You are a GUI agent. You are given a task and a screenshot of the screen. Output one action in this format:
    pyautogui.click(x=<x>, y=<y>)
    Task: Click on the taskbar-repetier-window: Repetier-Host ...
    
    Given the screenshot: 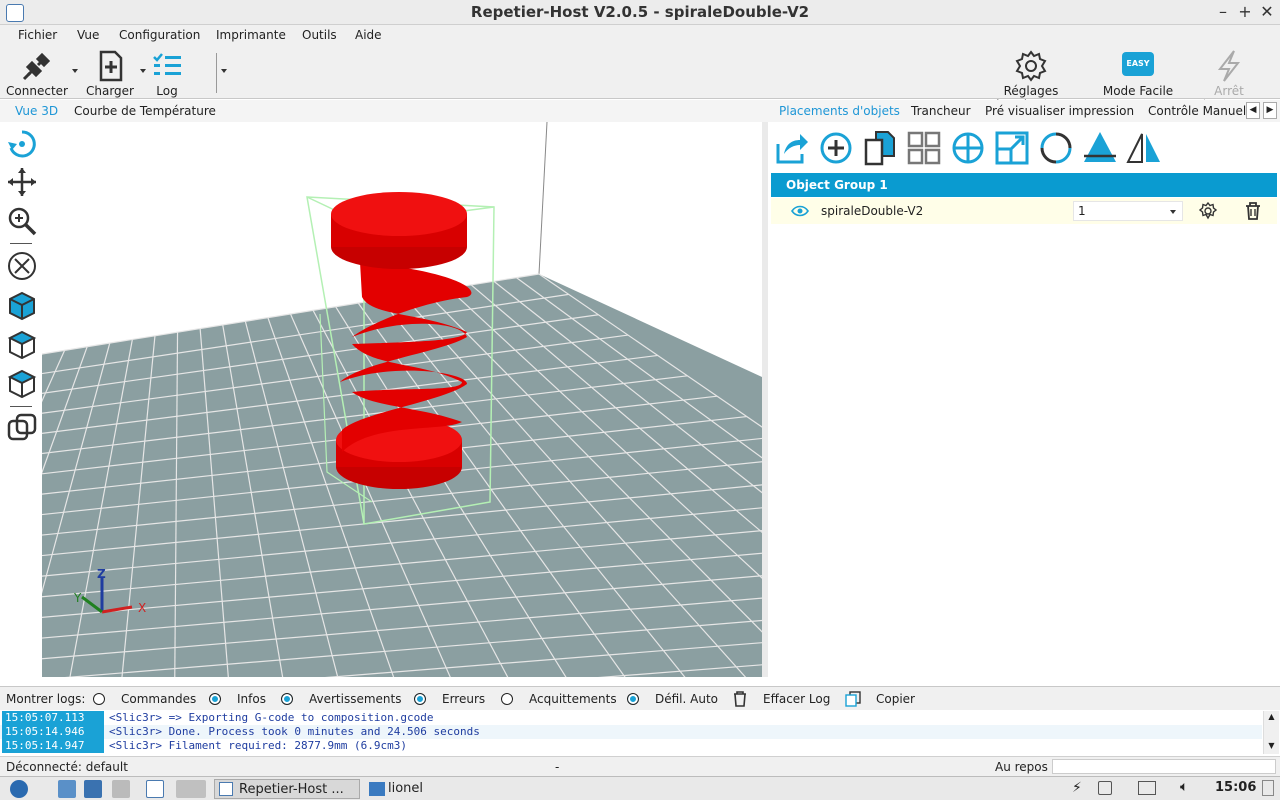 What is the action you would take?
    pyautogui.click(x=287, y=789)
    